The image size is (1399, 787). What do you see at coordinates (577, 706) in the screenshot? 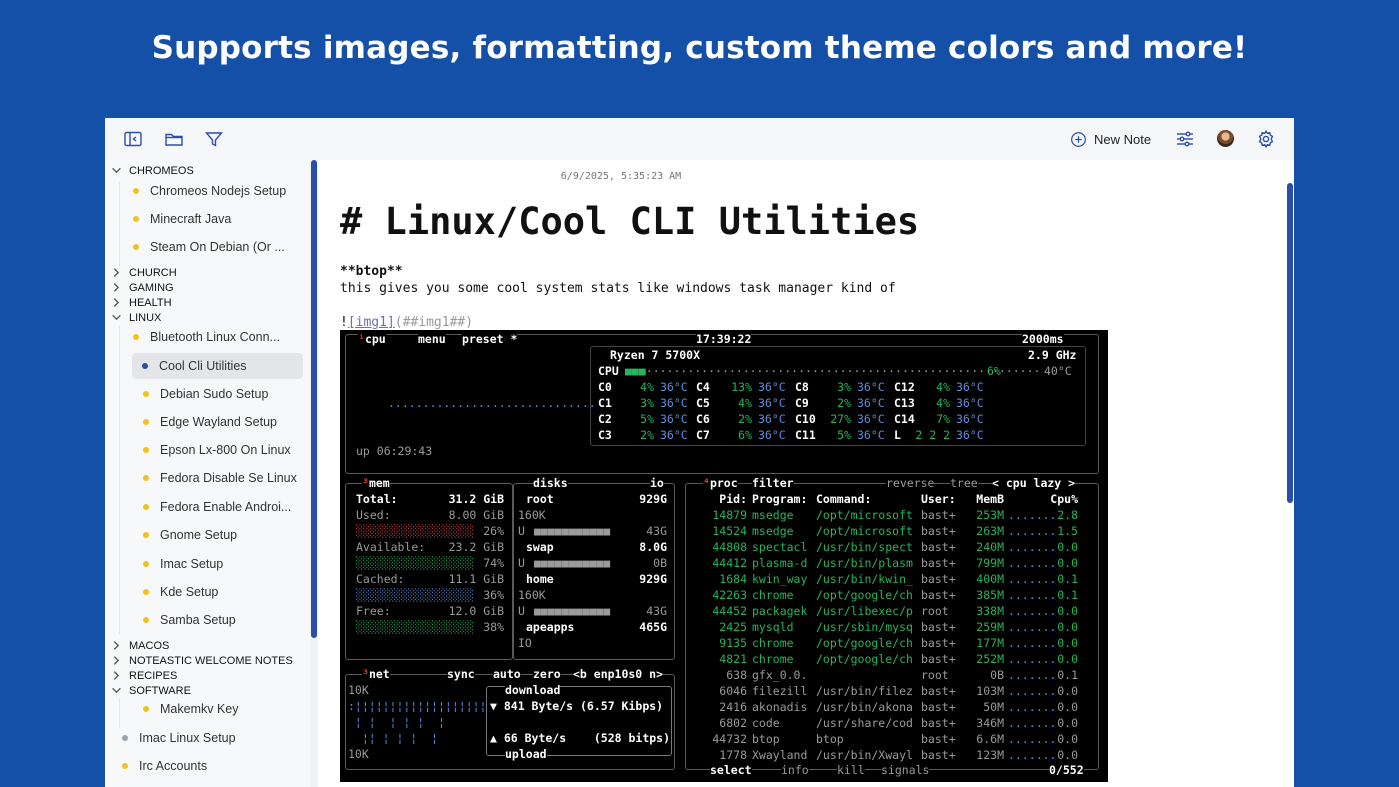
I see `download-rate: ▼ 841 Byte/s (6.57 Kibps)` at bounding box center [577, 706].